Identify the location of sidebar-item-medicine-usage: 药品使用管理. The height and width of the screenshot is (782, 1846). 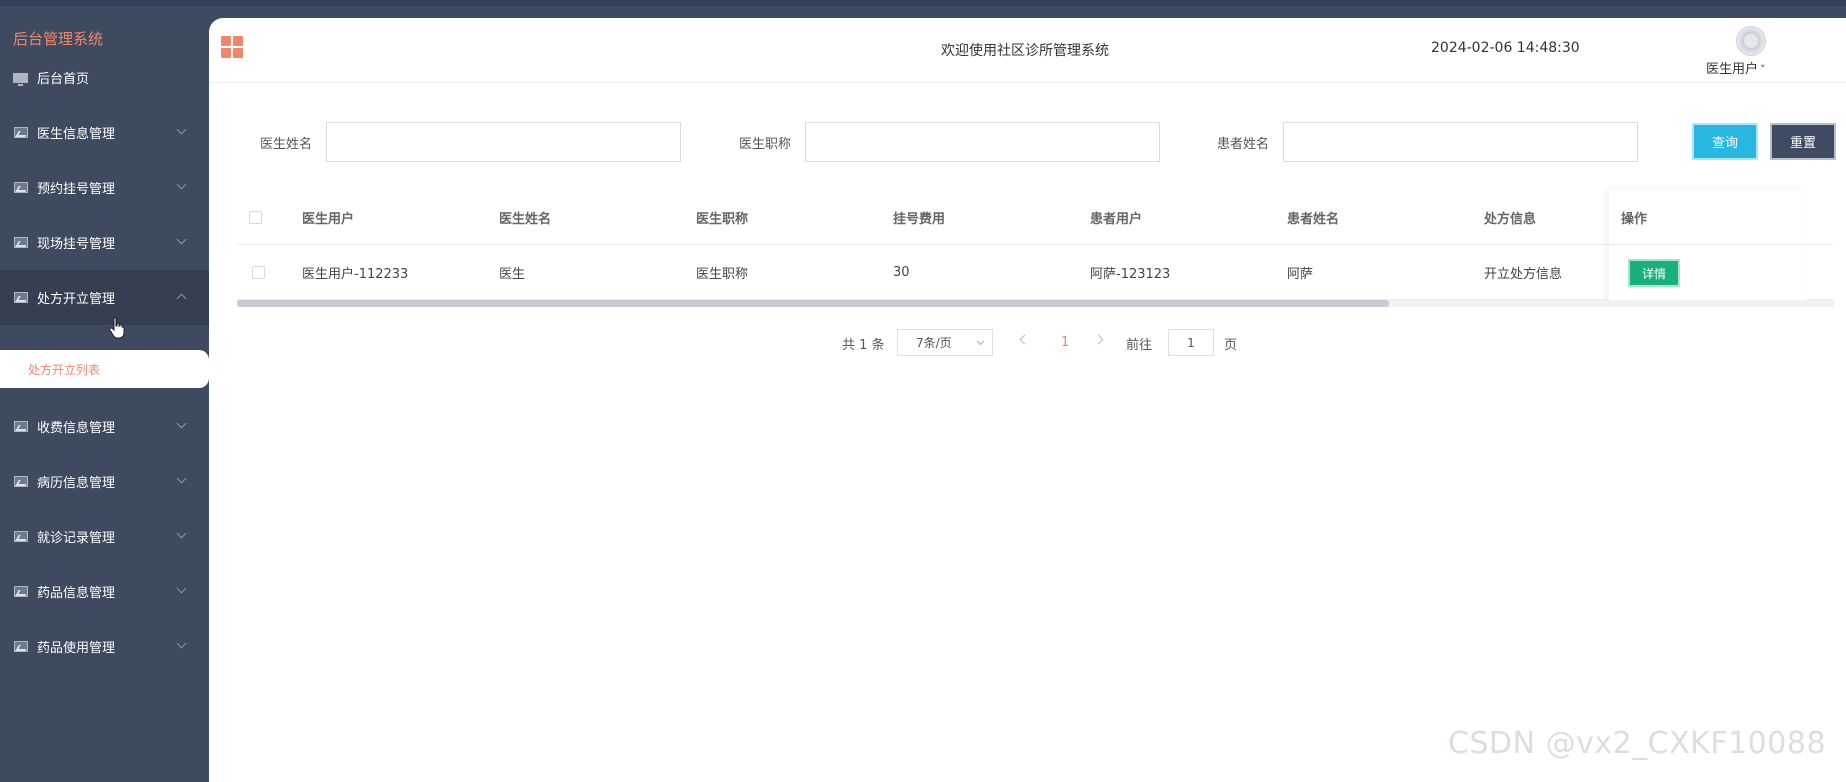
(104, 646).